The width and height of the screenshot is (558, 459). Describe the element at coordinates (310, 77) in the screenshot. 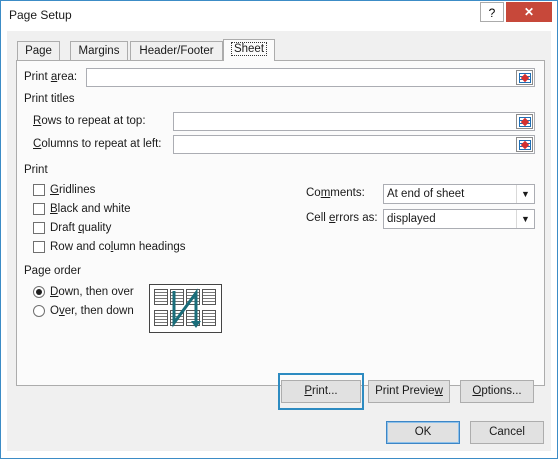

I see `print-area-field` at that location.